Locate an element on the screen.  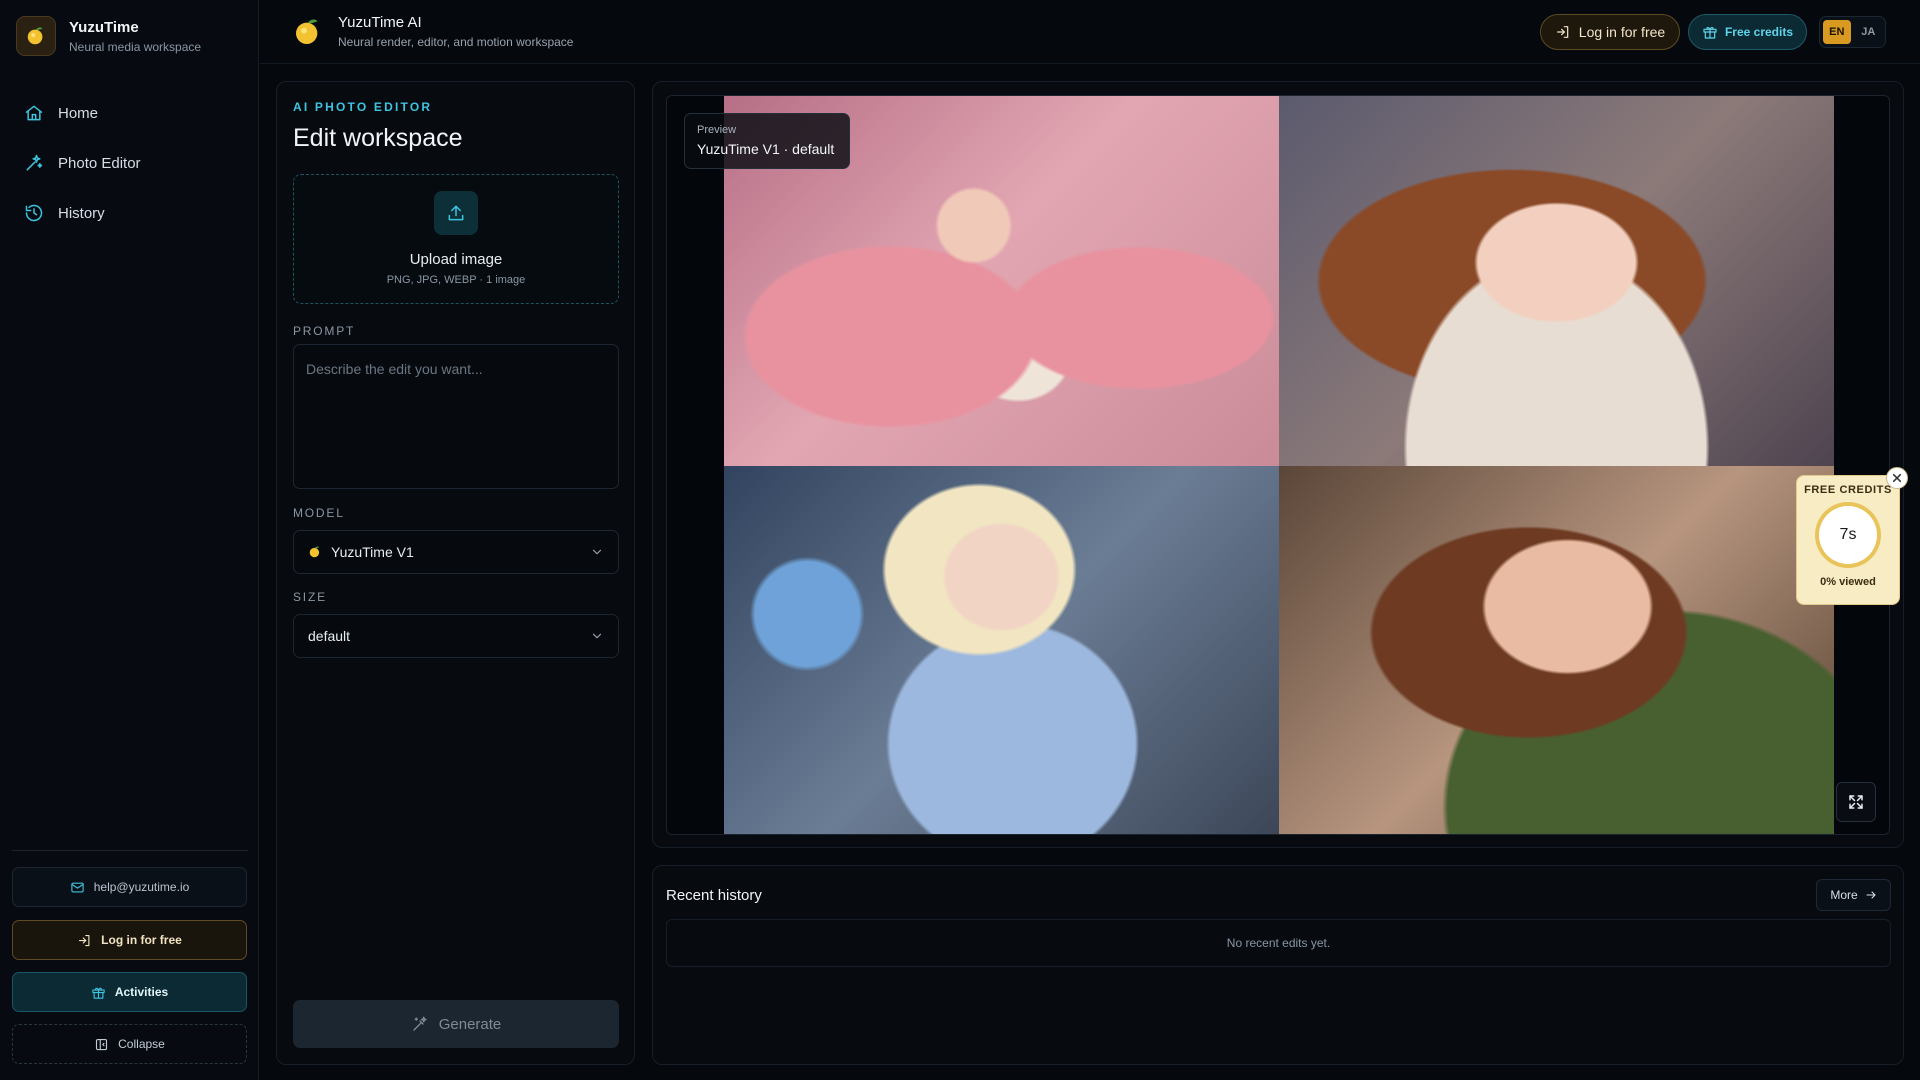
preview-badge: Preview YuzuTime V1 · default is located at coordinates (767, 141).